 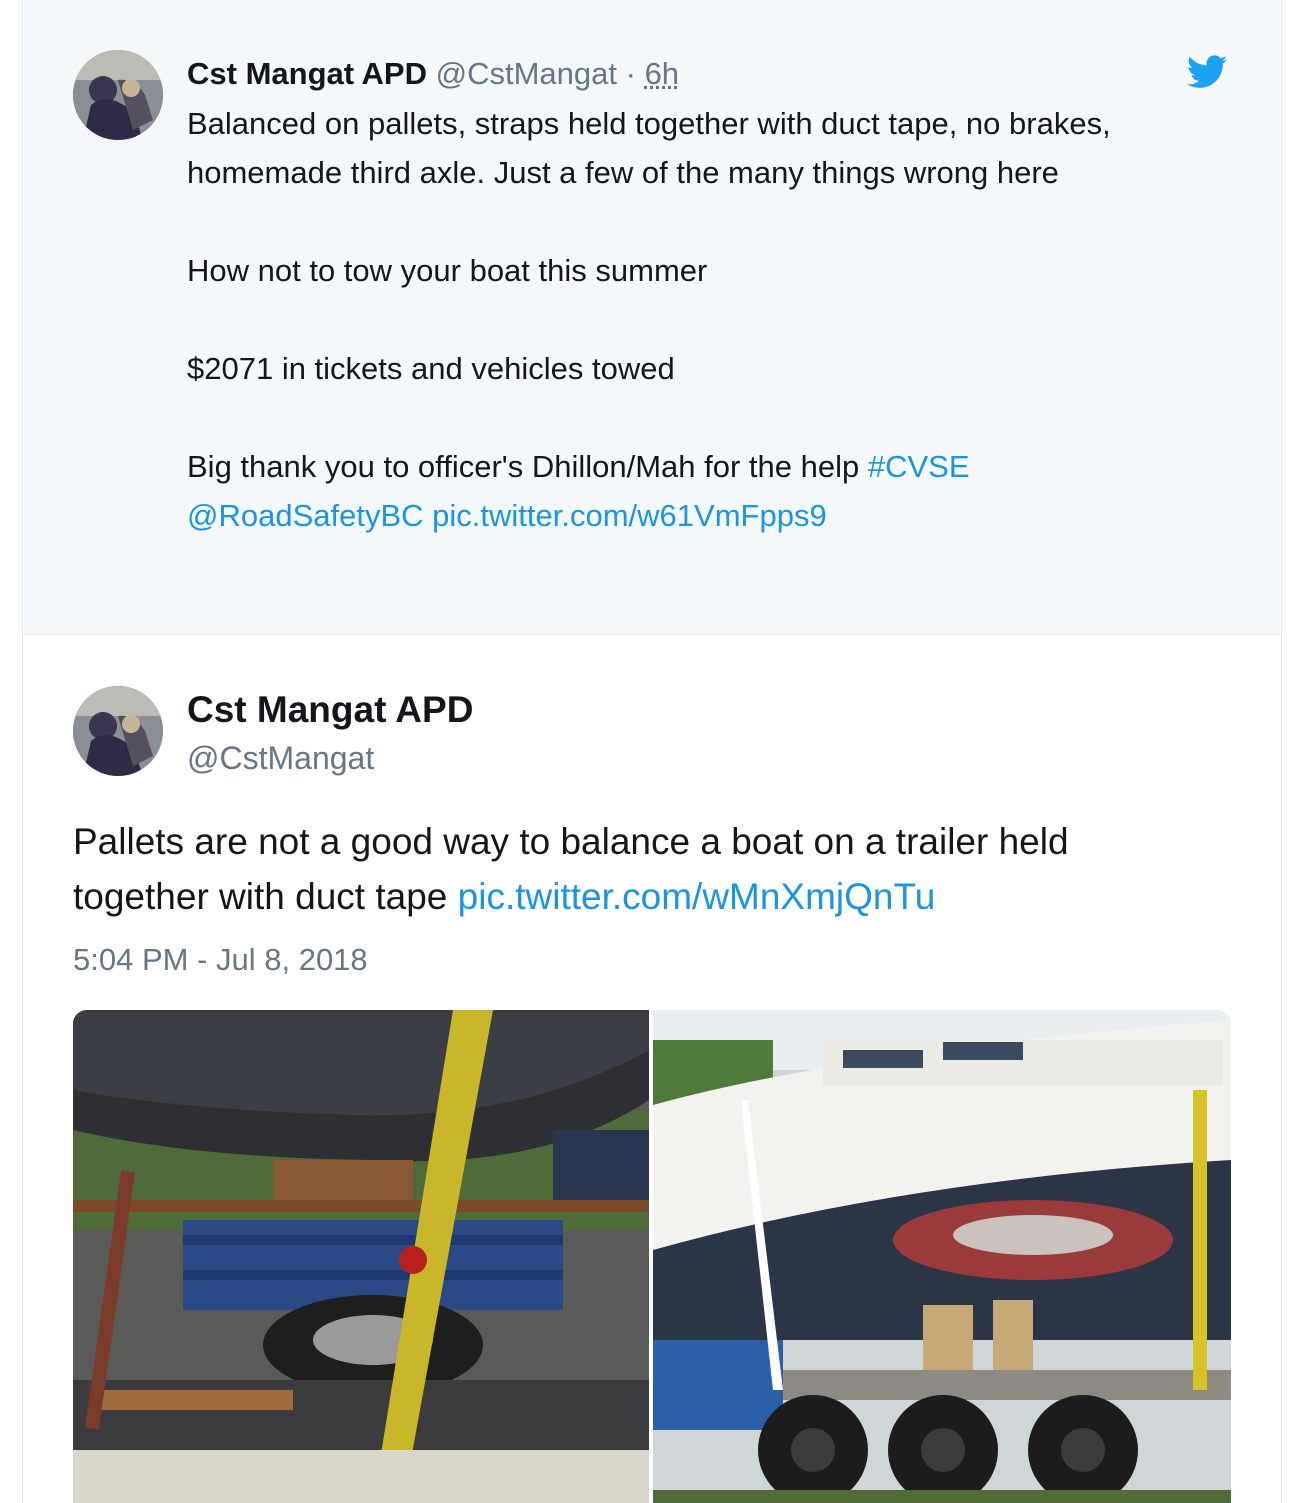 I want to click on boat-on-triple-axle-trailer-photo, so click(x=942, y=1256).